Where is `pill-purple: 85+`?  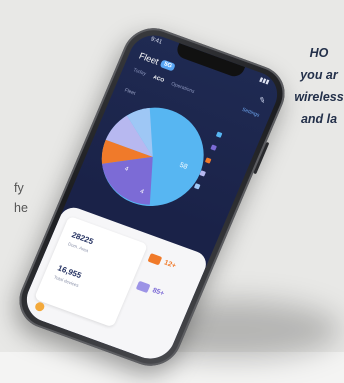 pill-purple: 85+ is located at coordinates (158, 292).